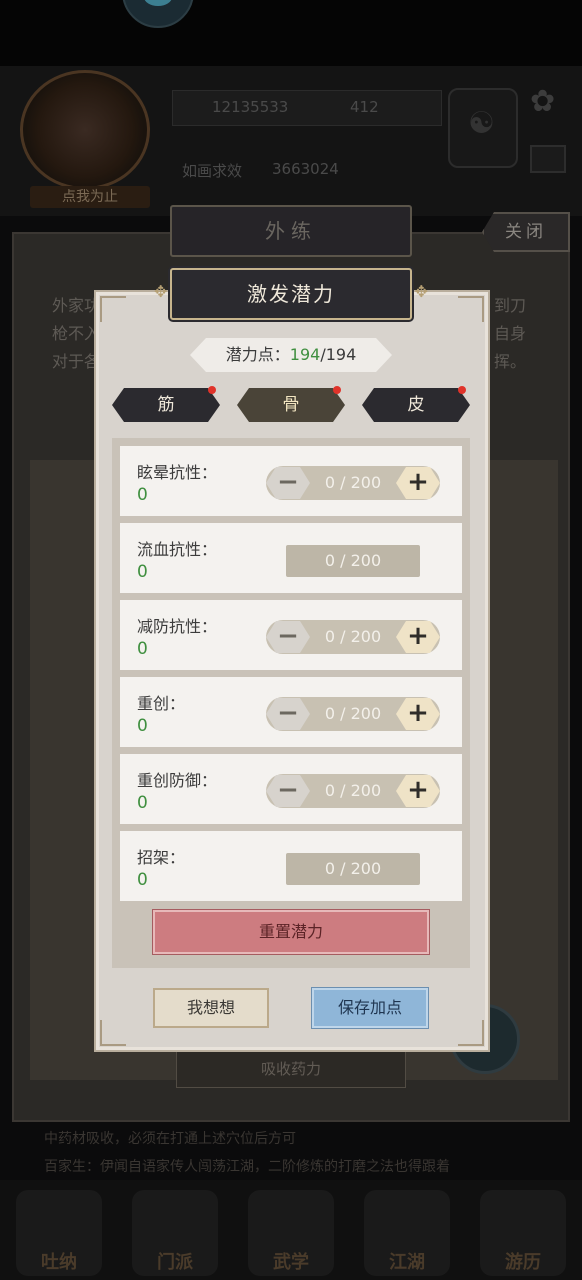  I want to click on tab-pi: 皮, so click(416, 405).